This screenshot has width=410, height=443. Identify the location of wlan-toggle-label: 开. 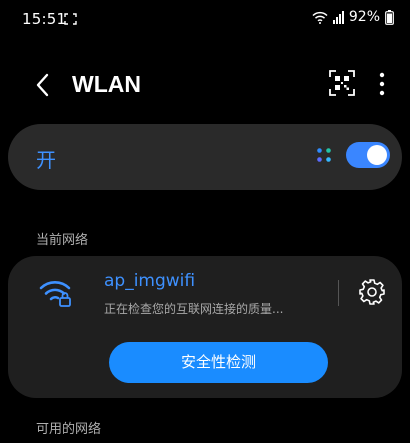
(46, 160).